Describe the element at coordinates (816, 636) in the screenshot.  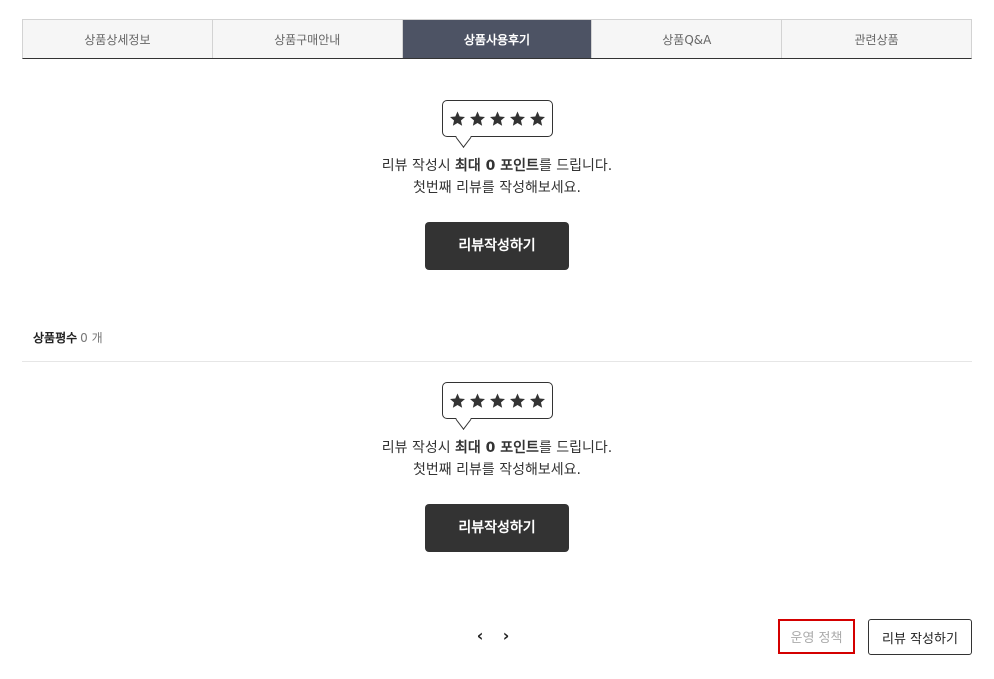
I see `policy-button: 운영 정책` at that location.